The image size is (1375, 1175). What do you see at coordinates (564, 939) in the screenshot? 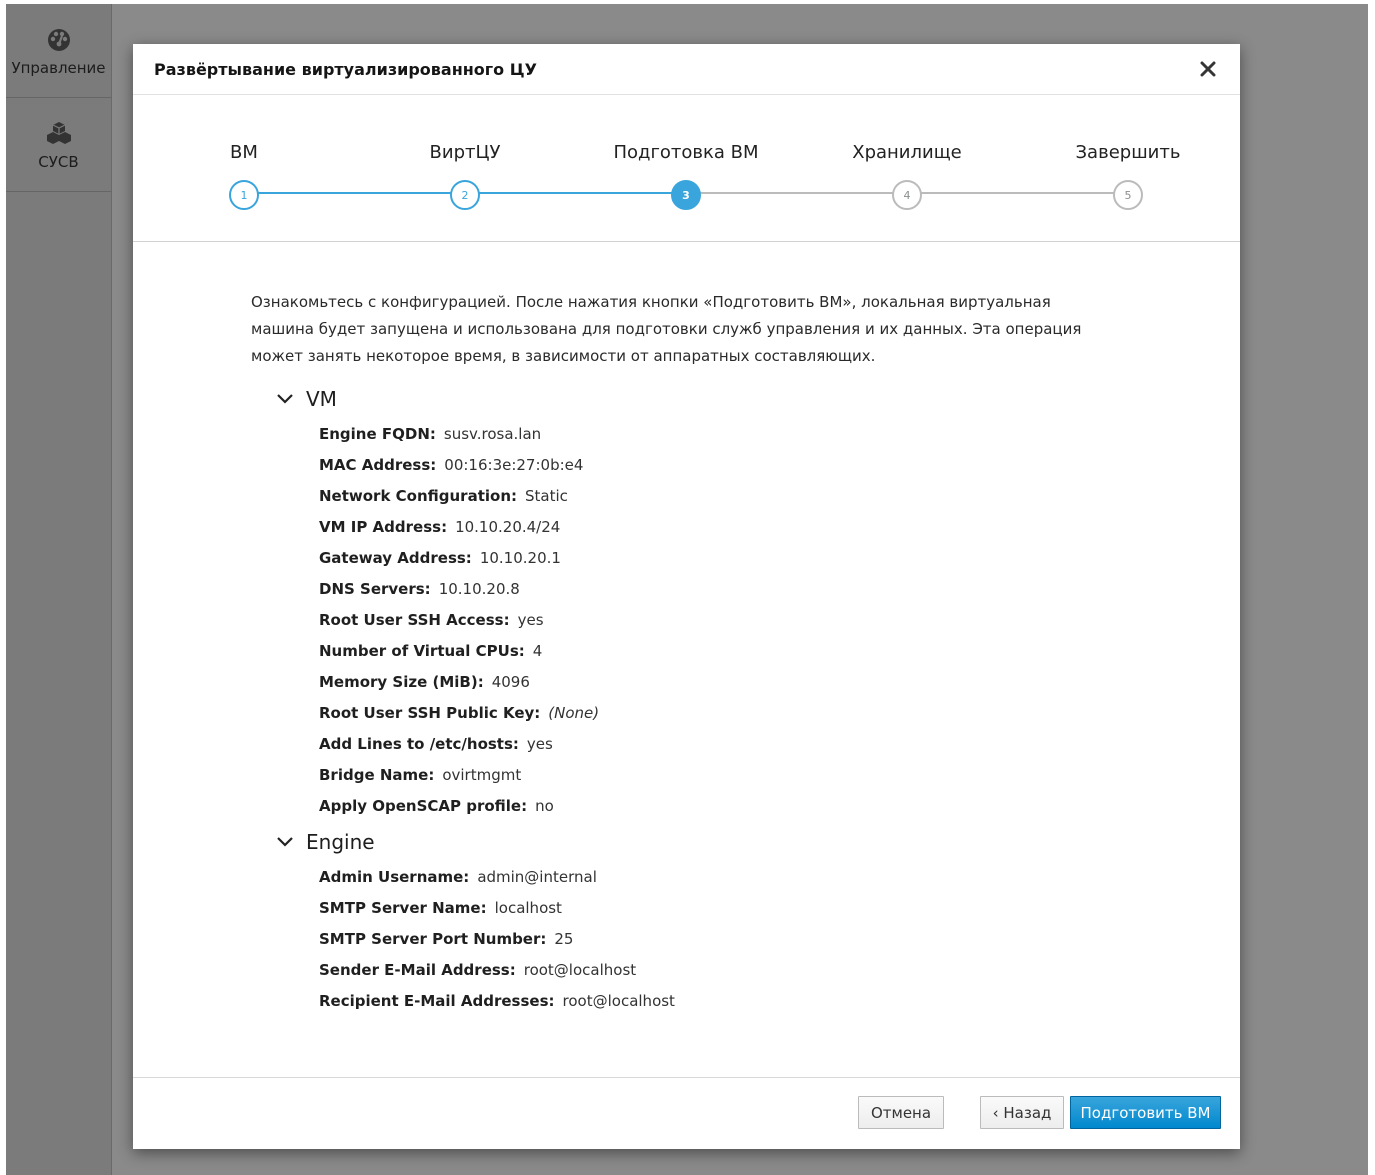
I see `field-value: 25` at bounding box center [564, 939].